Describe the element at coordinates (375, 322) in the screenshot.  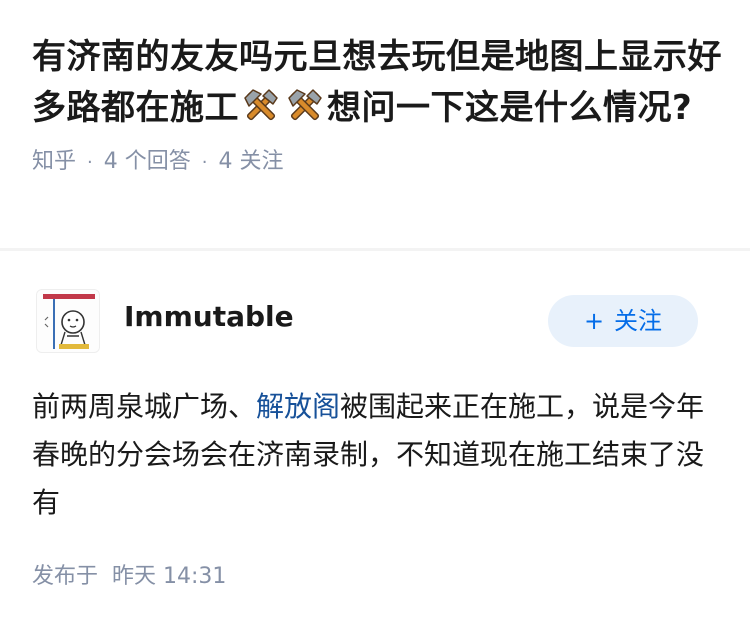
I see `answer-author-bar: Immutable + 关注` at that location.